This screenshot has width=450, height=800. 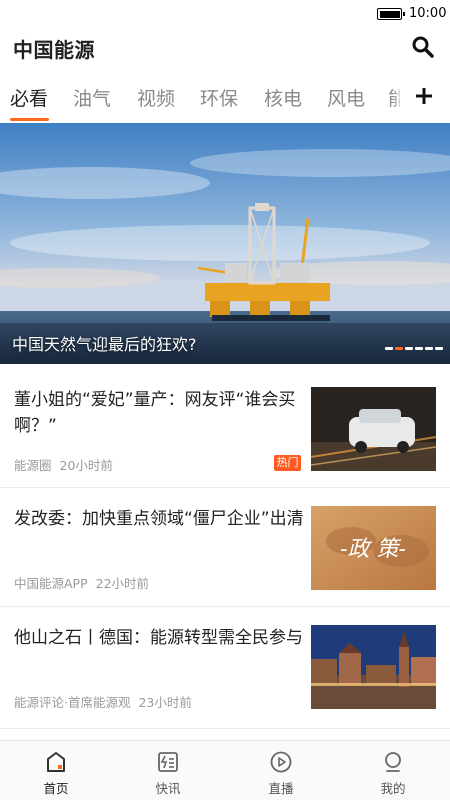 I want to click on nav-flash-news: 快讯, so click(x=168, y=770).